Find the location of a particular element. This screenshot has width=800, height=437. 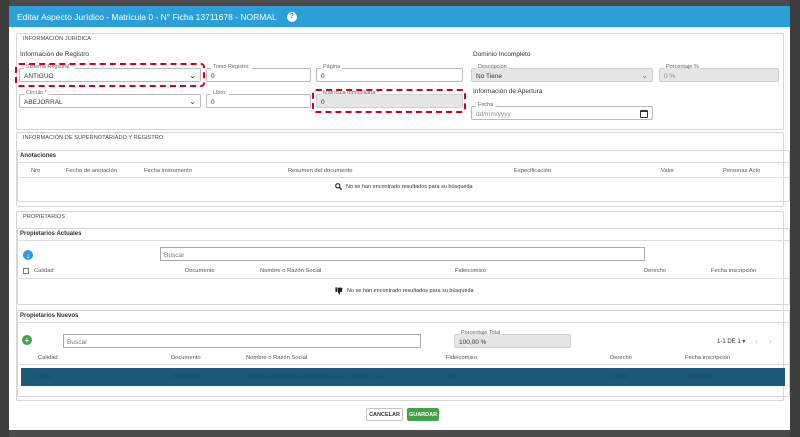

volume-registry-label: Tomo Registro: is located at coordinates (231, 67).